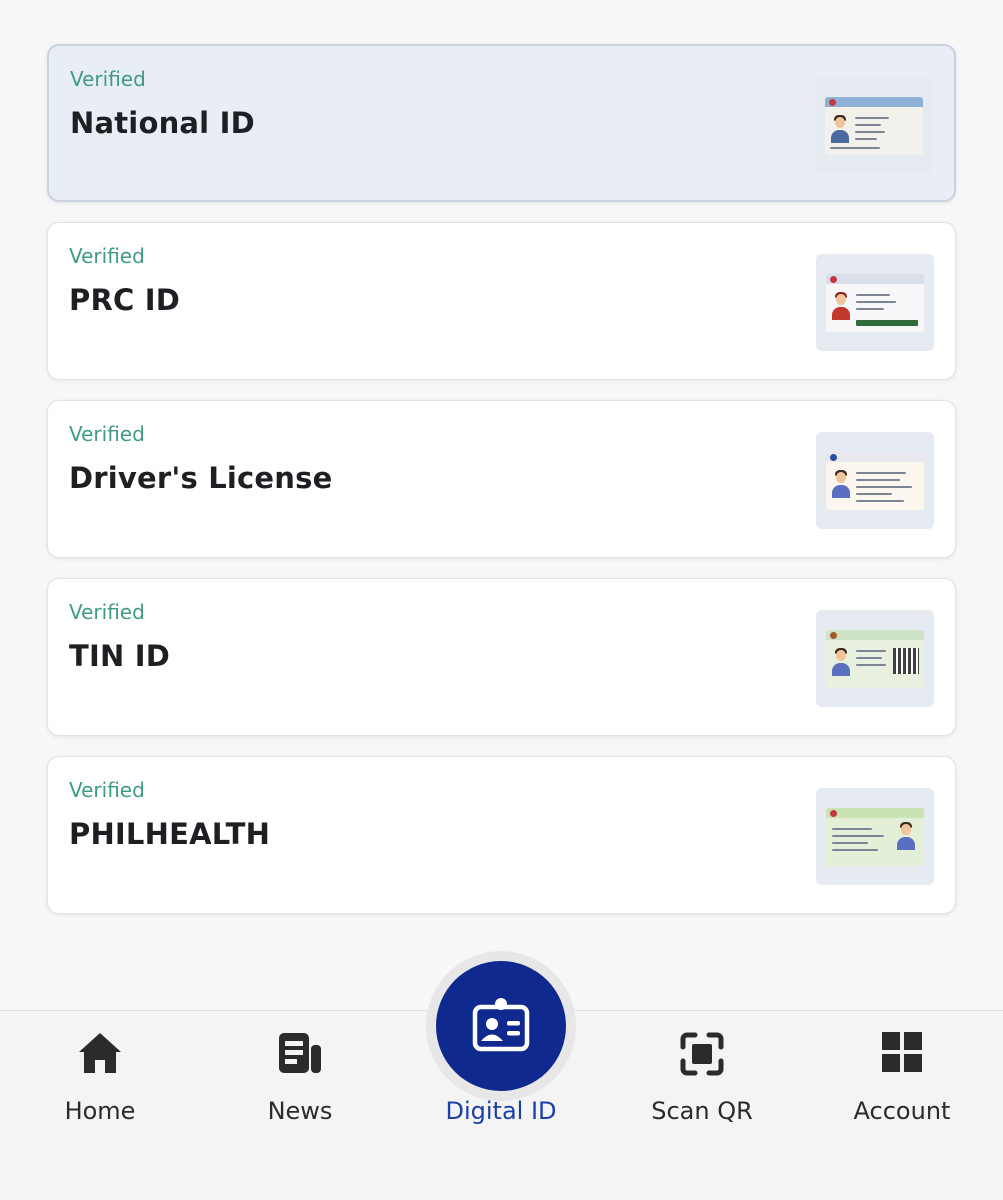 The width and height of the screenshot is (1003, 1200). What do you see at coordinates (170, 834) in the screenshot?
I see `id-title: PHILHEALTH` at bounding box center [170, 834].